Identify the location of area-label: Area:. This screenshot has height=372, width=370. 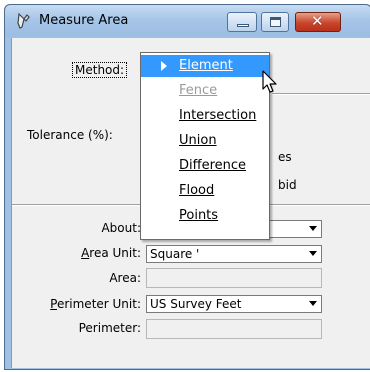
(125, 278).